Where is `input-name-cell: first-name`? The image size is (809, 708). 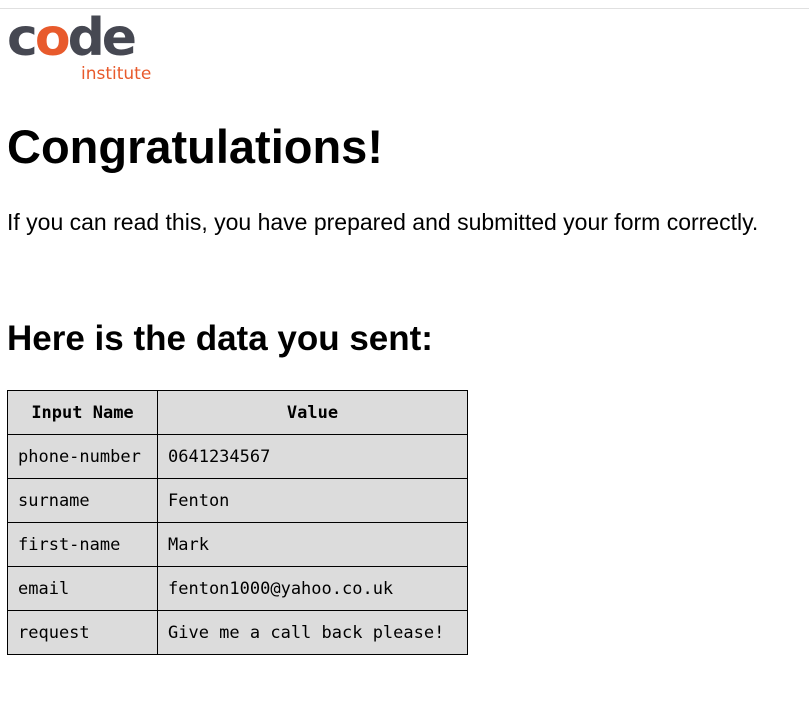
input-name-cell: first-name is located at coordinates (82, 544).